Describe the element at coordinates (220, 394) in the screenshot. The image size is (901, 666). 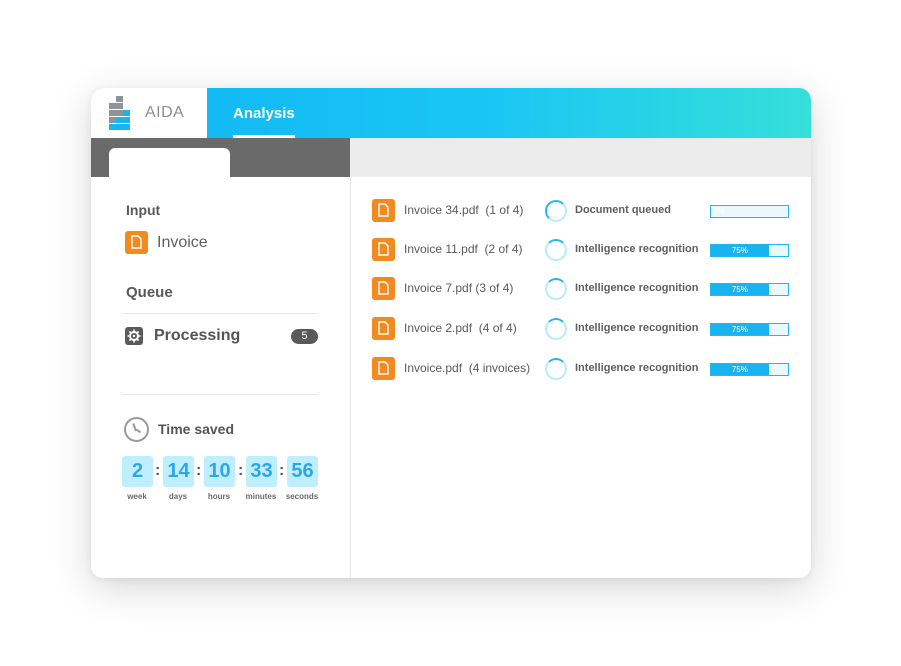
I see `time-divider` at that location.